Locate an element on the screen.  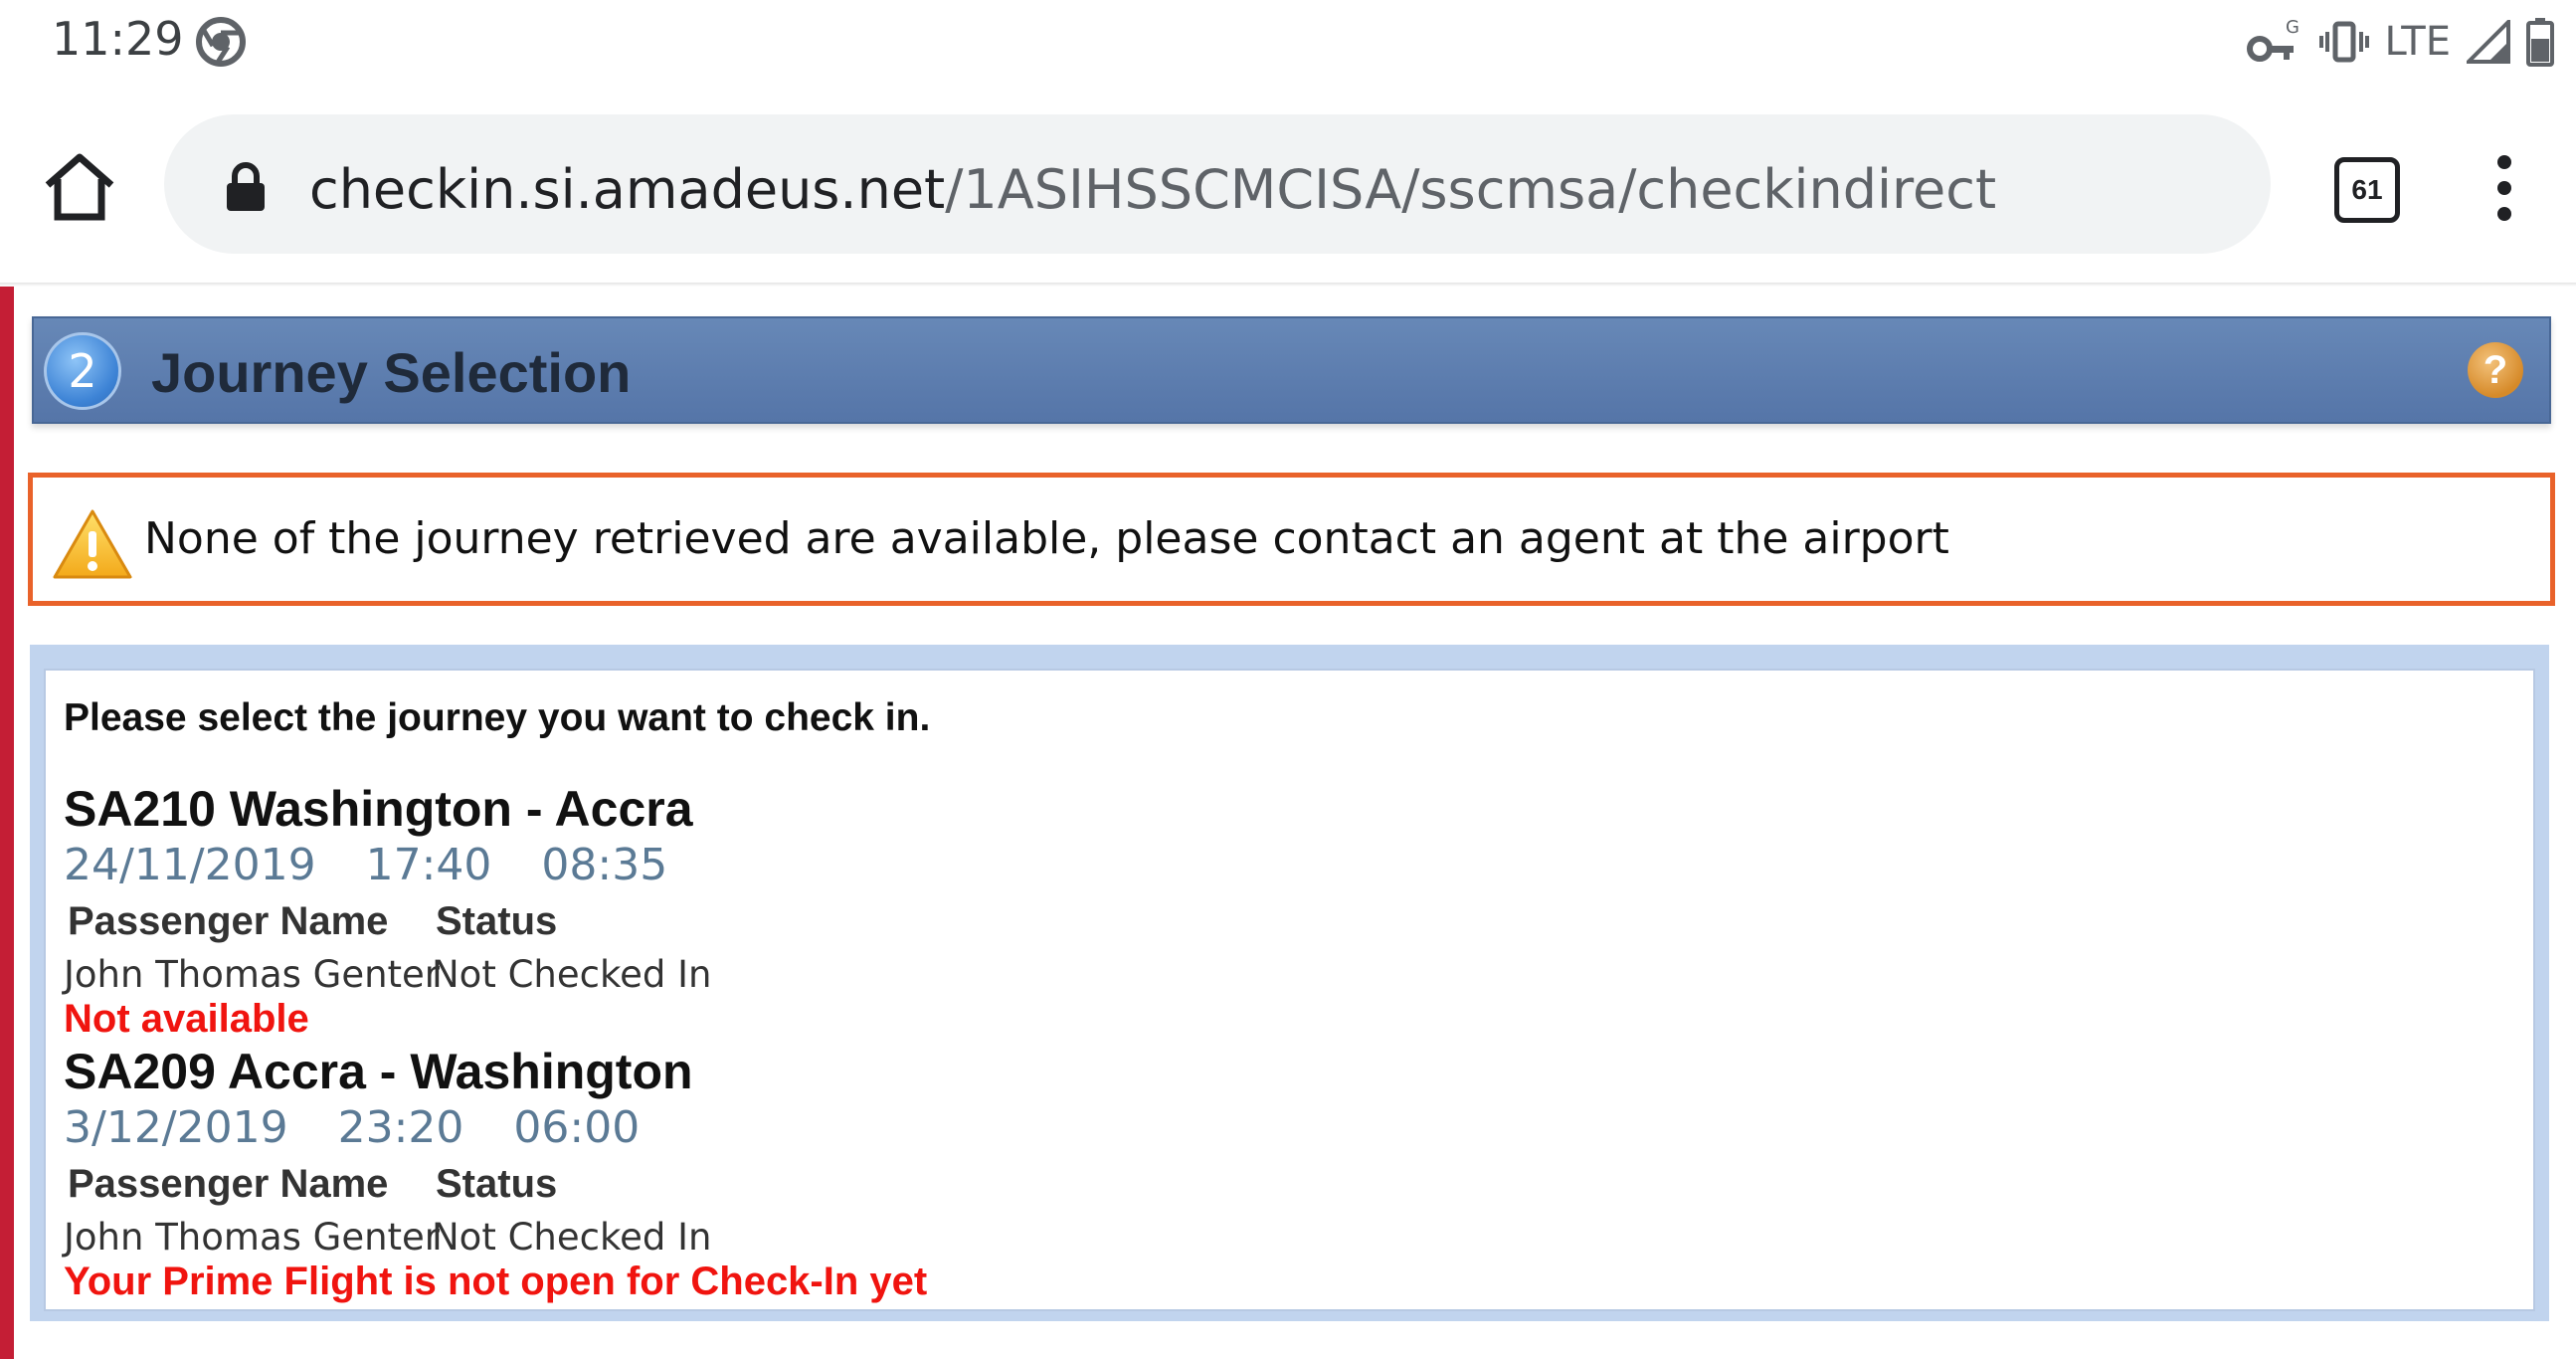
journey-schedule: 3/12/2019 23:20 06:00 is located at coordinates (376, 1127).